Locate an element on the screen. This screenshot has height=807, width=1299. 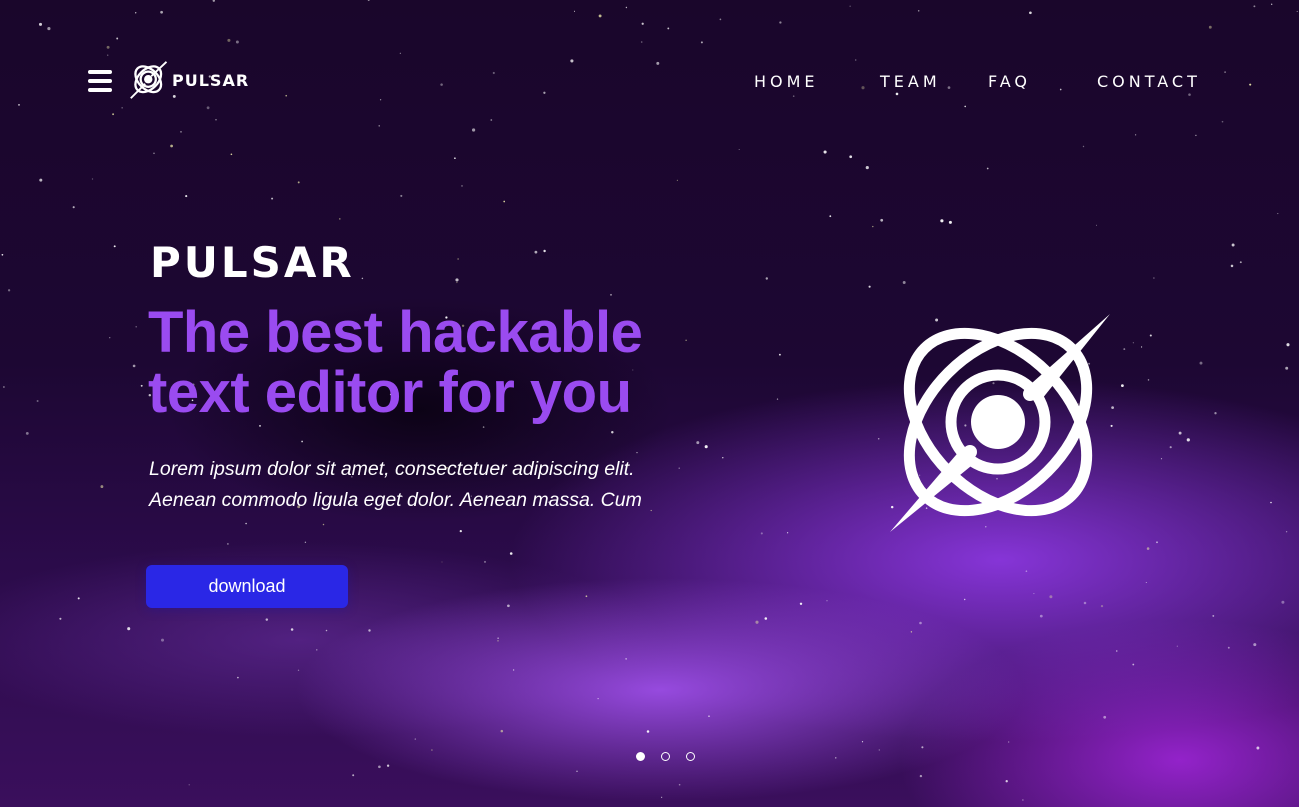
nav-contact: CONTACT is located at coordinates (1149, 81).